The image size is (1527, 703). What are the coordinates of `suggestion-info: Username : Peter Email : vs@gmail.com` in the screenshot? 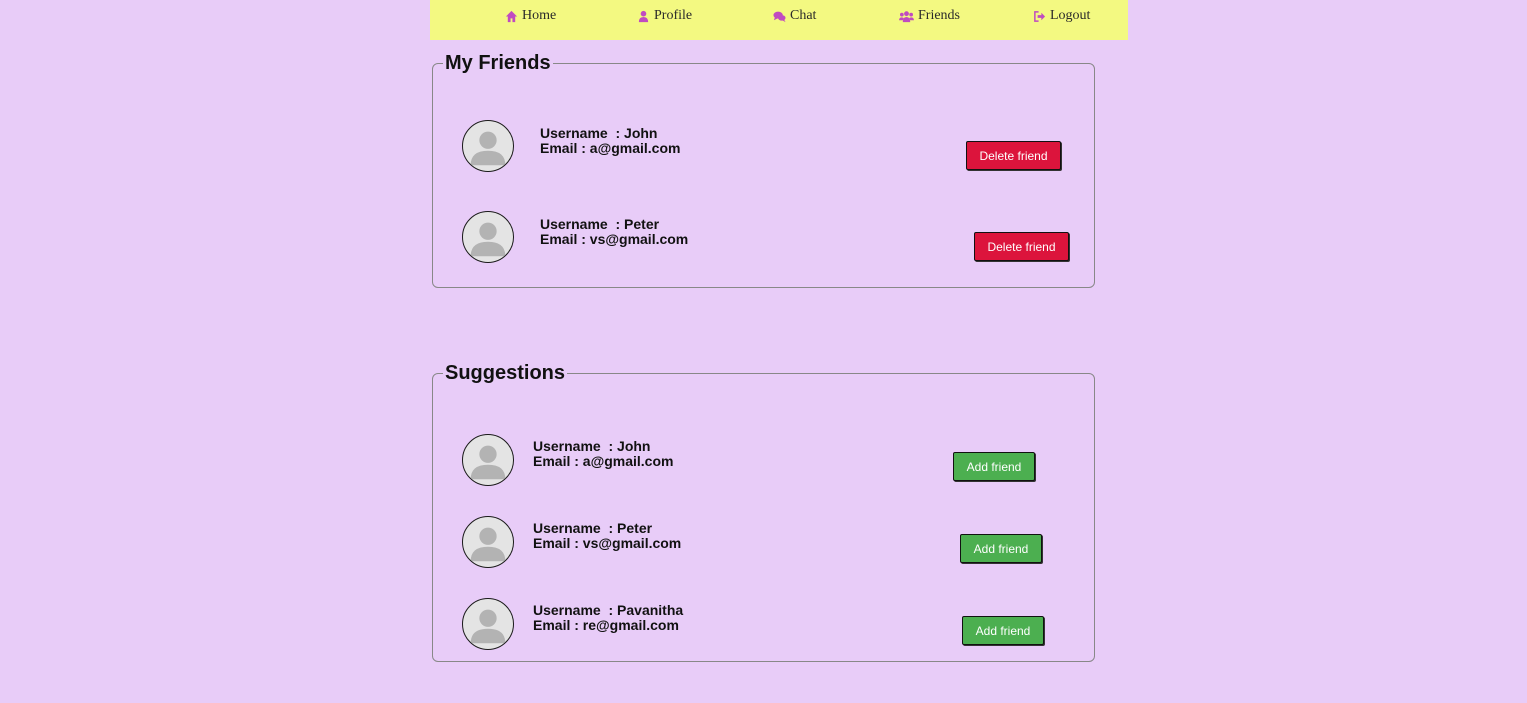 It's located at (607, 536).